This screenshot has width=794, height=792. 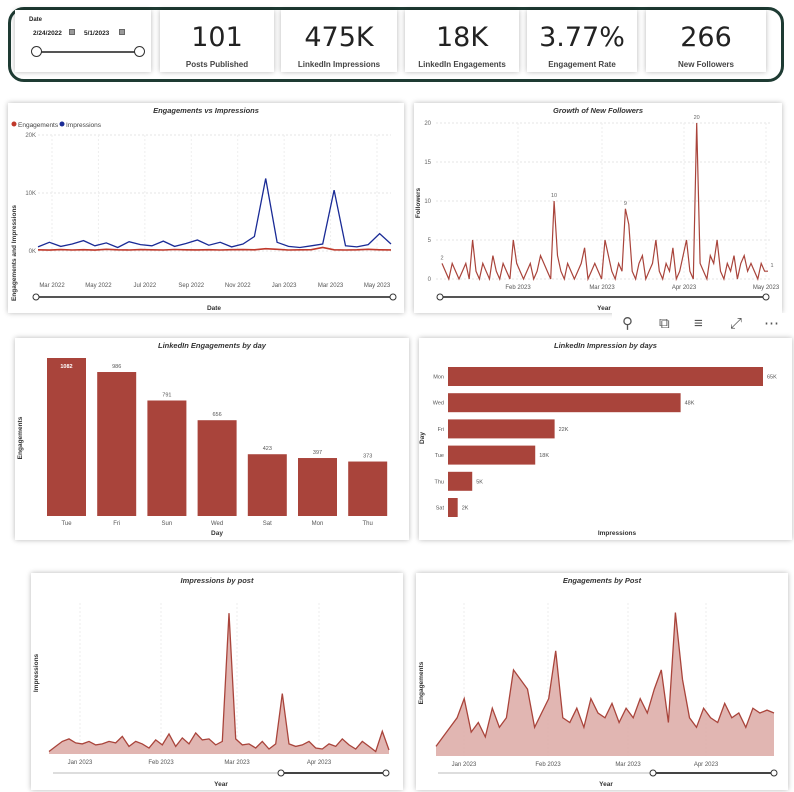 What do you see at coordinates (214, 248) in the screenshot?
I see `series-line-engagements` at bounding box center [214, 248].